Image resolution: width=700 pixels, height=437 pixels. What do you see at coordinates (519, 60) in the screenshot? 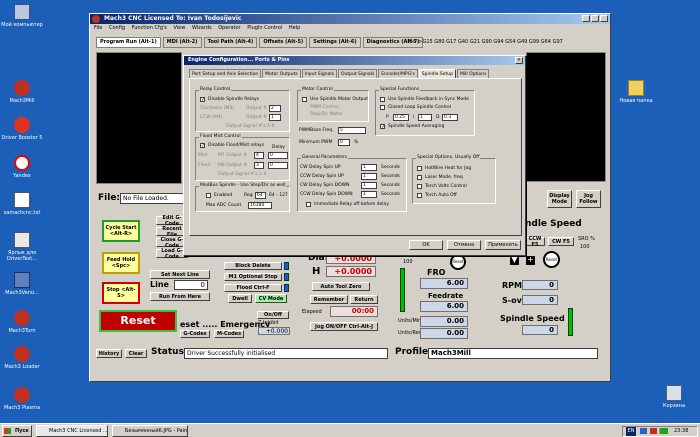
I see `dialog-close-icon: ×` at bounding box center [519, 60].